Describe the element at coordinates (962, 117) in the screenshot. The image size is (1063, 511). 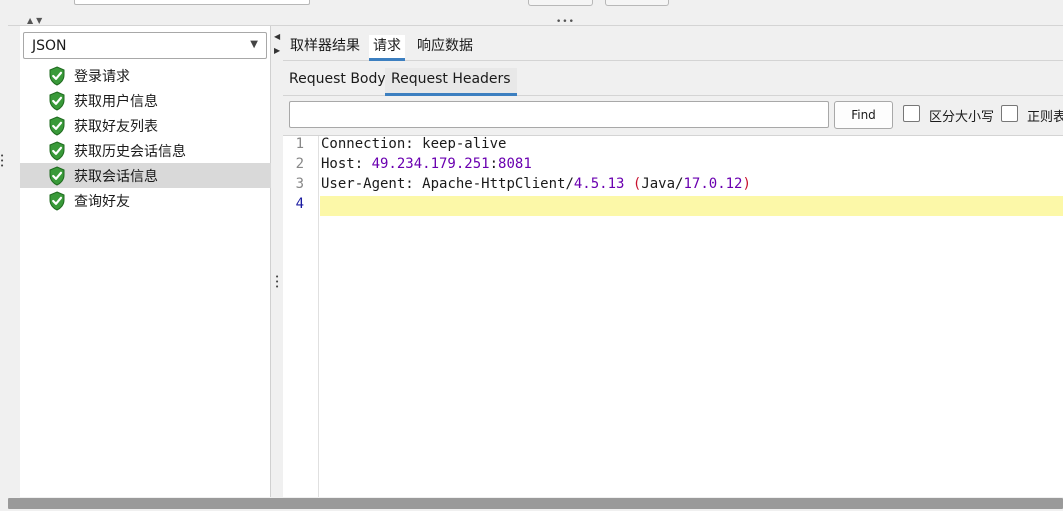
I see `case-sensitive-label: 区分大小写` at that location.